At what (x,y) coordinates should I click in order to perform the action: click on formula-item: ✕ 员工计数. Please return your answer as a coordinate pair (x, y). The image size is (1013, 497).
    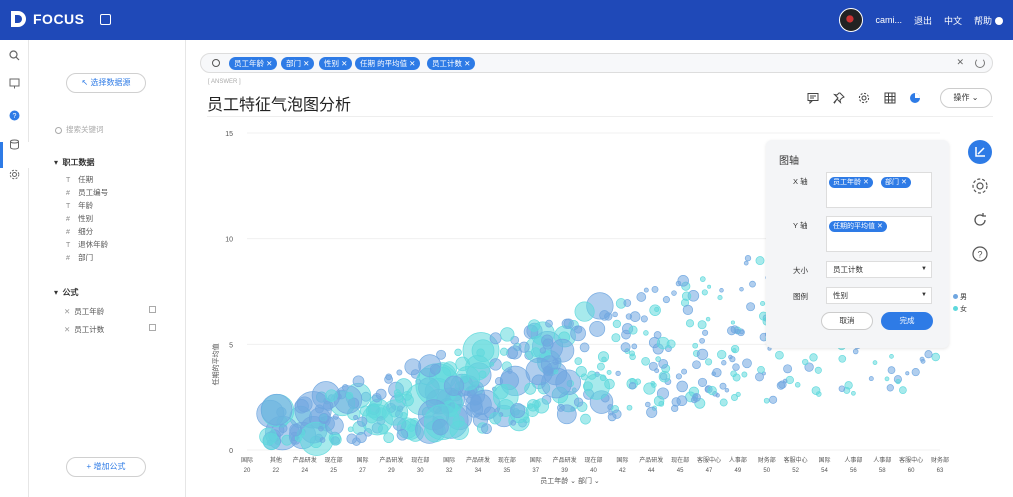
    Looking at the image, I should click on (110, 329).